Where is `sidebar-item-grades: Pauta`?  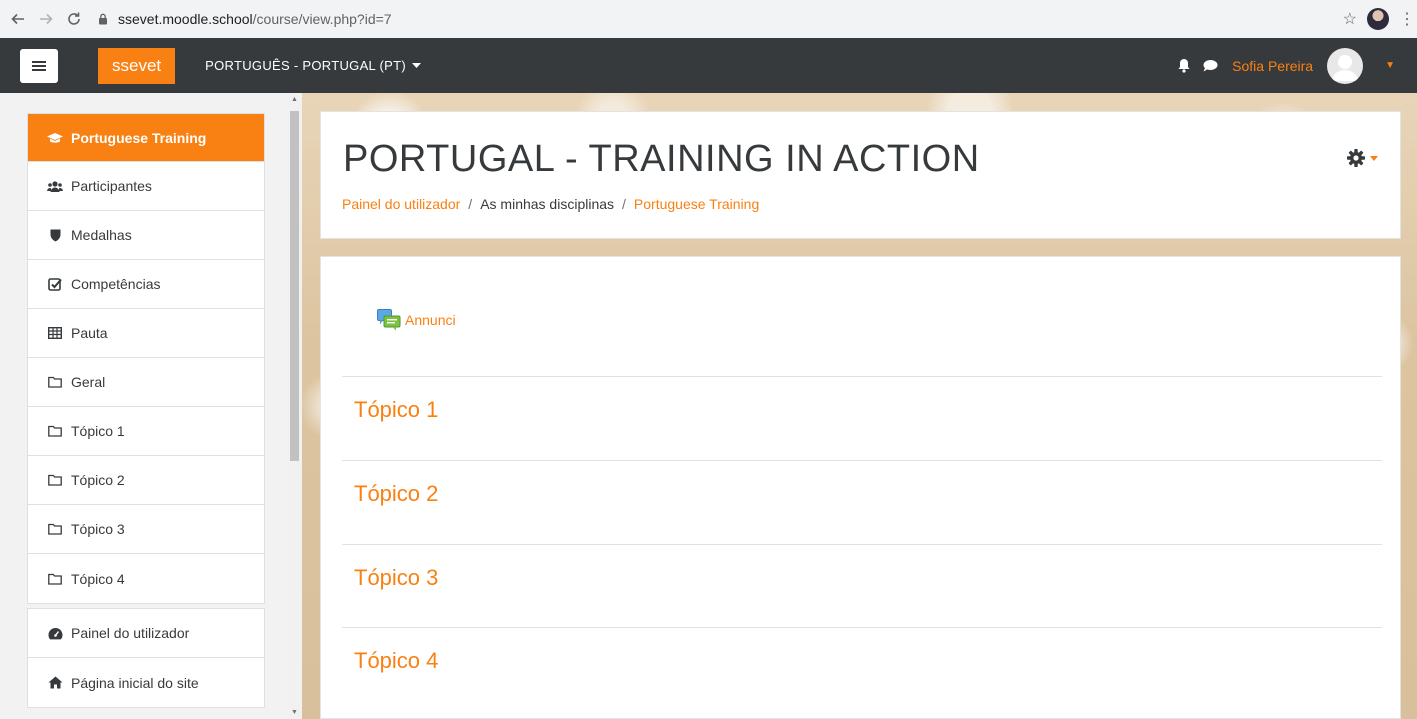 sidebar-item-grades: Pauta is located at coordinates (146, 333).